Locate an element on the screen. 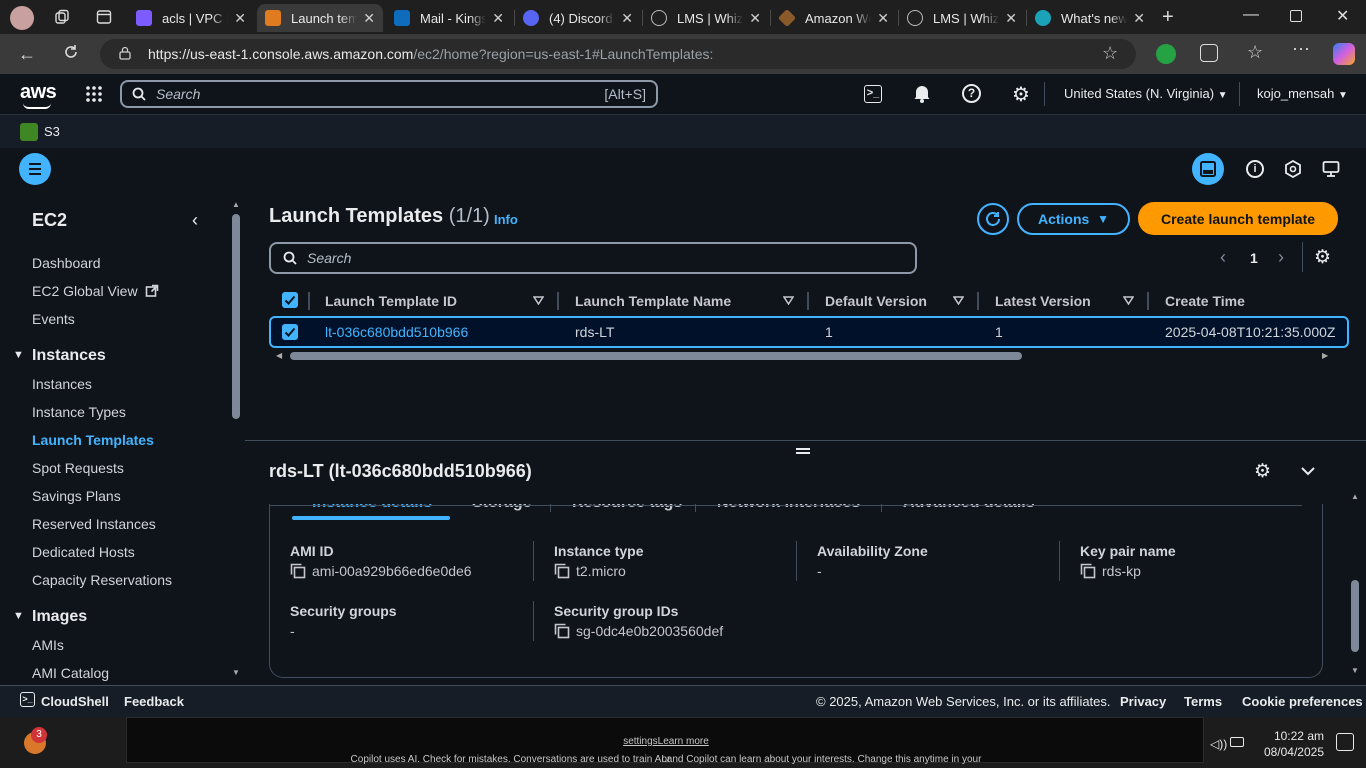 This screenshot has height=768, width=1366. sidebar-item-events: Events is located at coordinates (53, 319).